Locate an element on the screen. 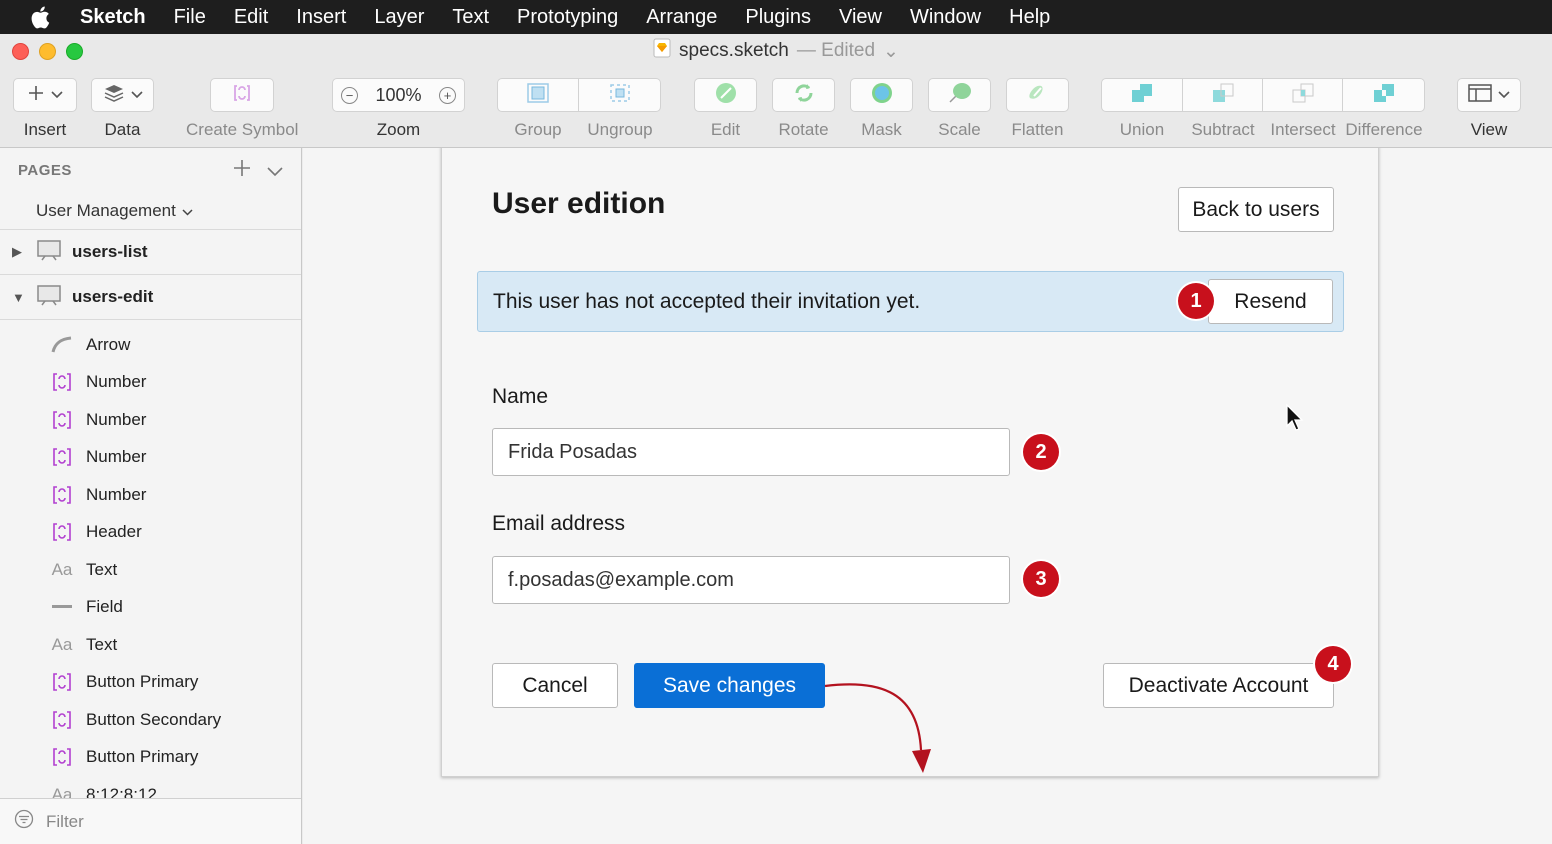 The image size is (1552, 844). menu-layer: Layer is located at coordinates (399, 17).